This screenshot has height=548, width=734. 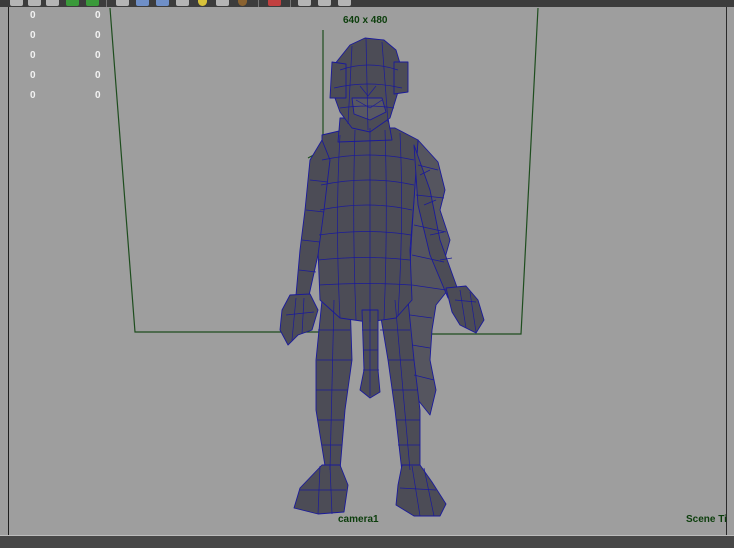 I want to click on viewport-bottom-bar, so click(x=367, y=541).